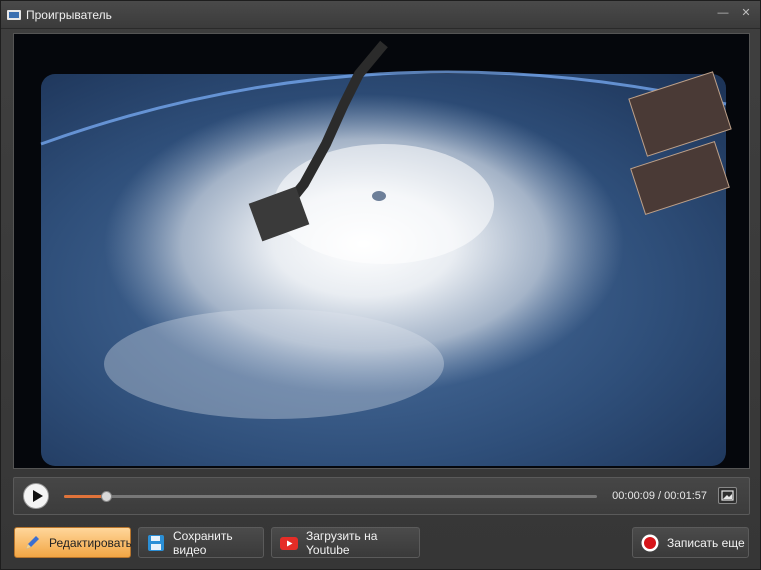 This screenshot has width=761, height=570. I want to click on record-again-button: Записать еще, so click(690, 542).